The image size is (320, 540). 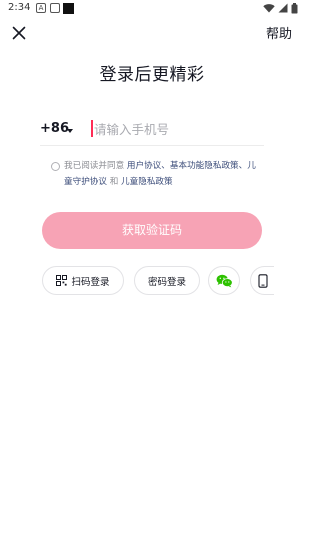 I want to click on status-time: 2:34, so click(x=19, y=7).